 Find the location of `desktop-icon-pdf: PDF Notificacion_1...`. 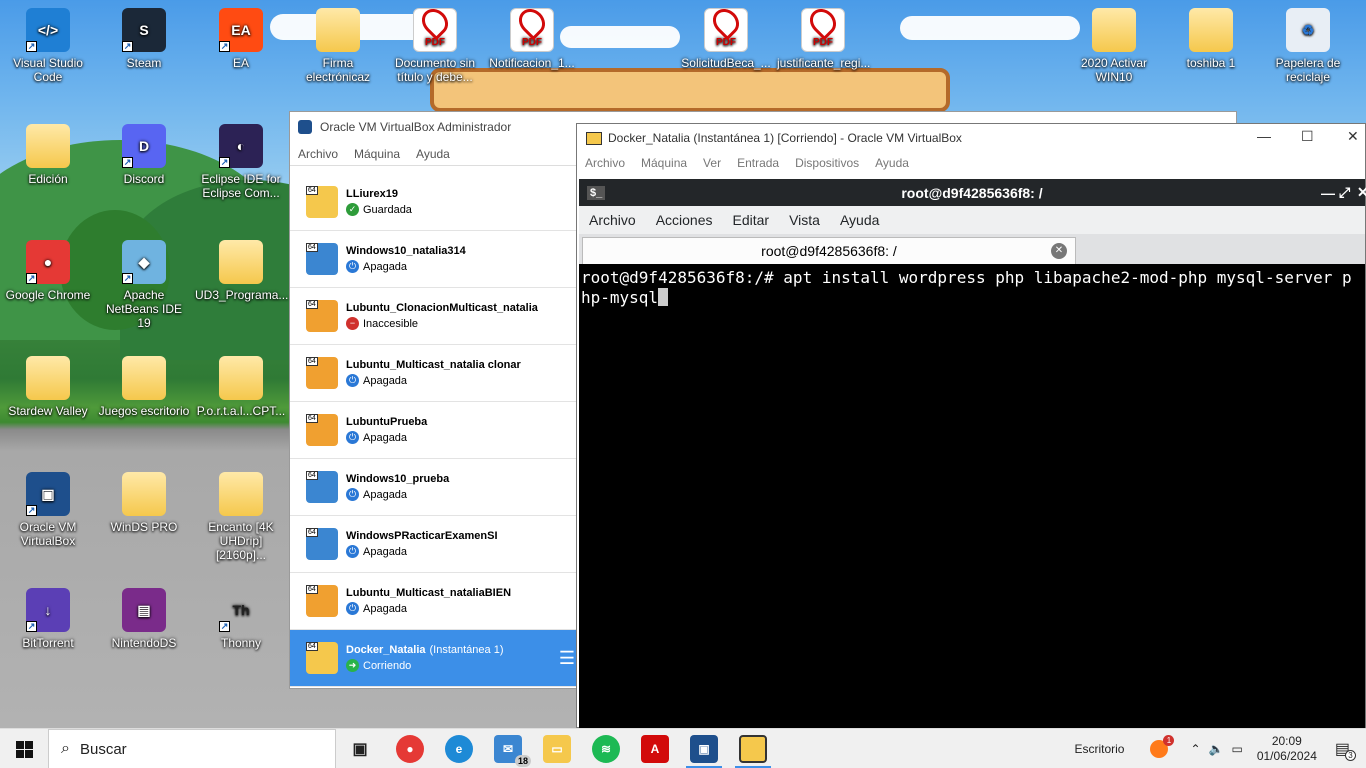

desktop-icon-pdf: PDF Notificacion_1... is located at coordinates (532, 39).